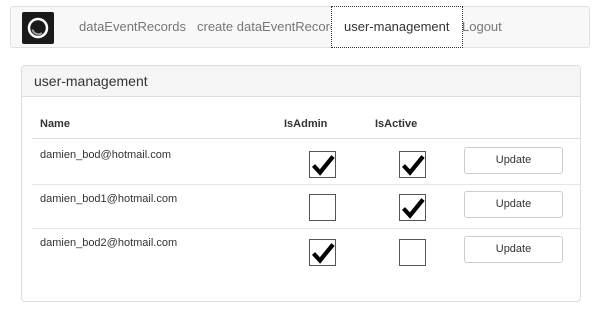 This screenshot has height=321, width=600. Describe the element at coordinates (109, 199) in the screenshot. I see `user-name-cell: damien_bod1@hotmail.com` at that location.